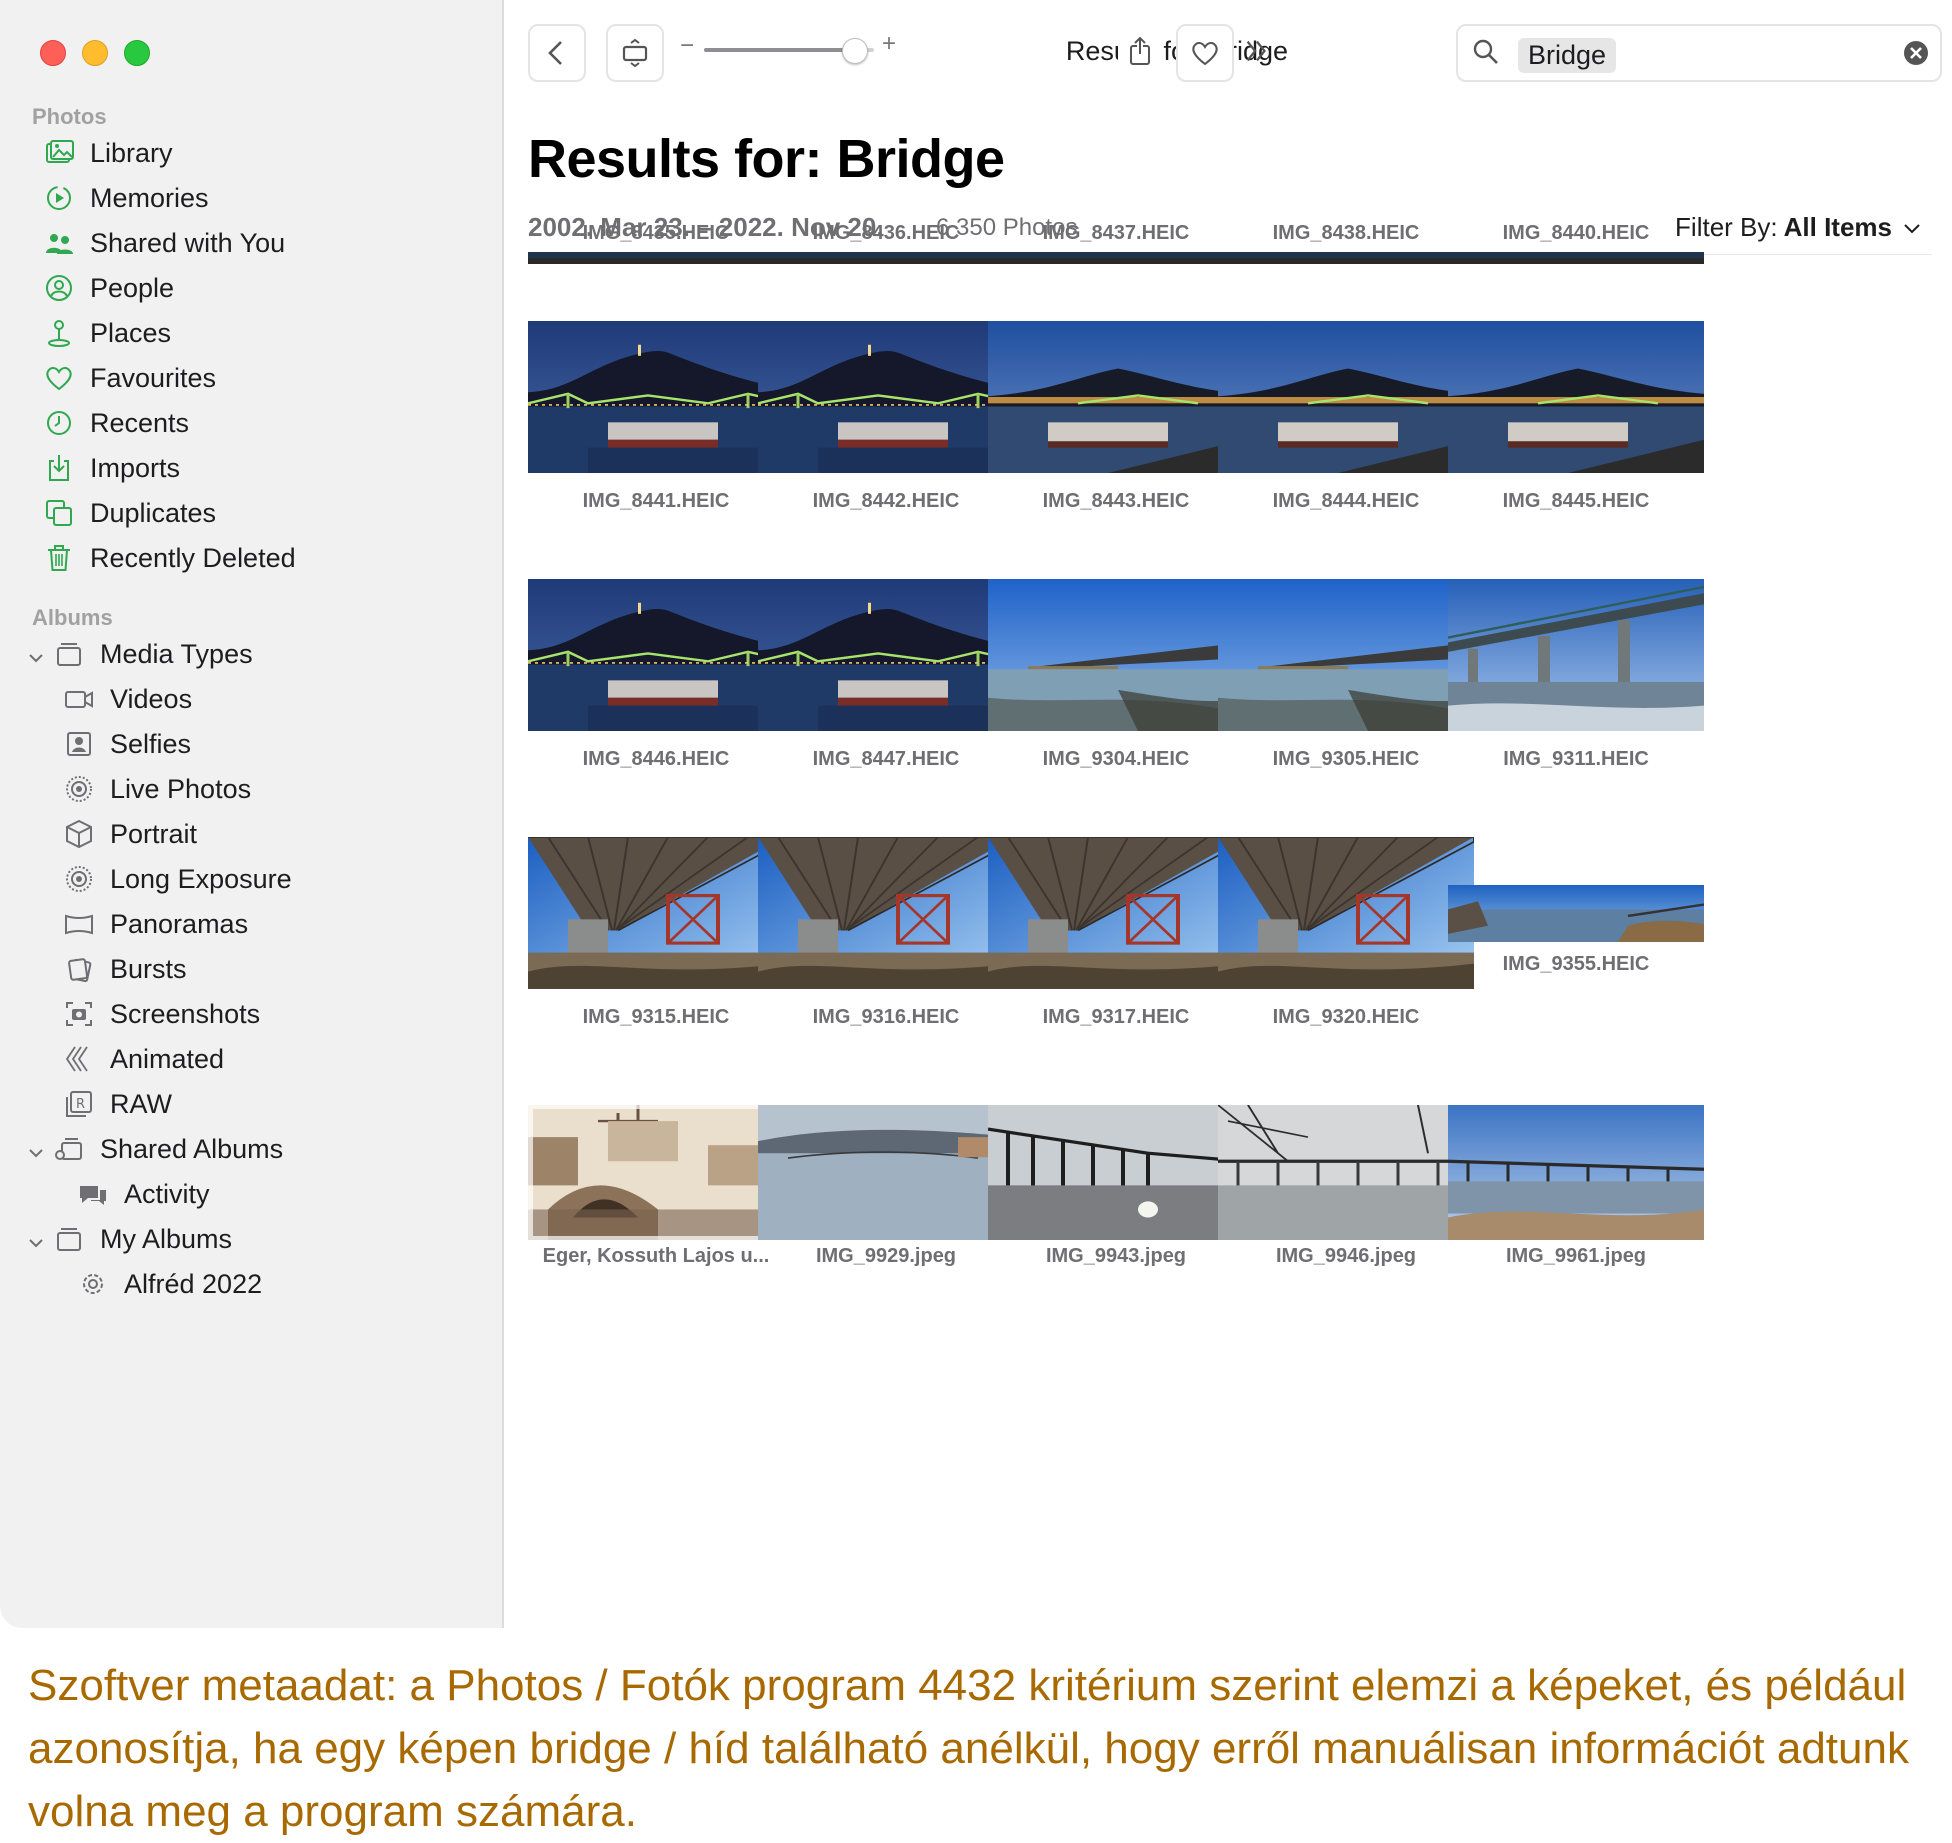  Describe the element at coordinates (142, 1239) in the screenshot. I see `sidebar-item-my-albums: My Albums` at that location.